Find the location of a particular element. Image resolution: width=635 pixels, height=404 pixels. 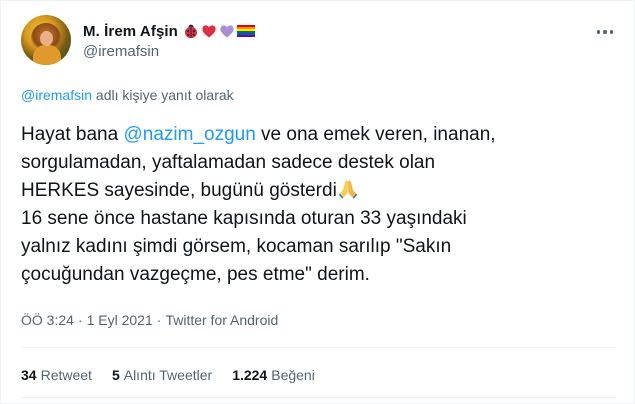

tweet-mention-link: @nazim_ozgun is located at coordinates (189, 134).